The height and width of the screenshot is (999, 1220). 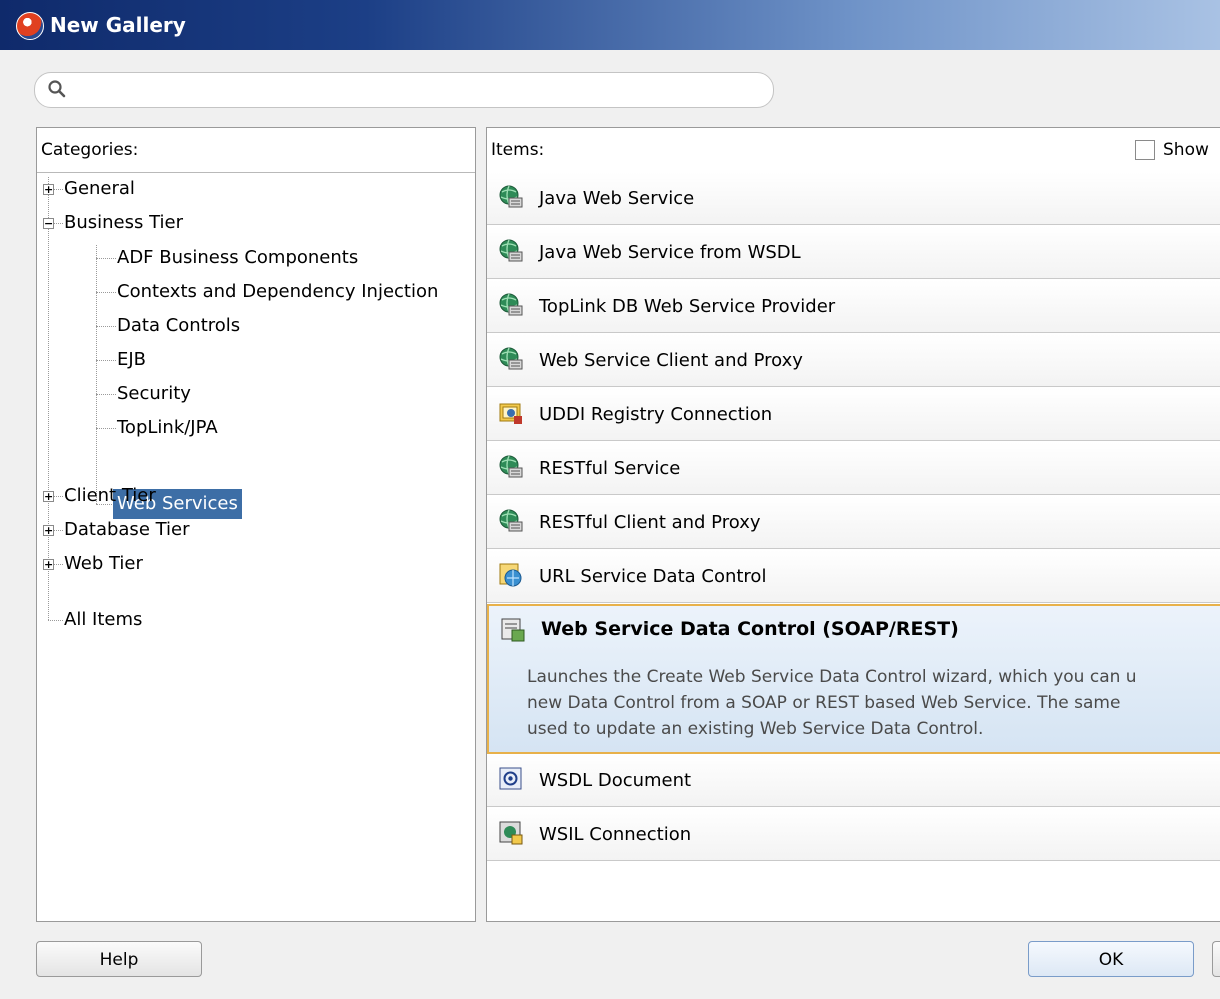 I want to click on item-java-web-service-from-wsdl: Java Web Service from WSDL, so click(x=853, y=252).